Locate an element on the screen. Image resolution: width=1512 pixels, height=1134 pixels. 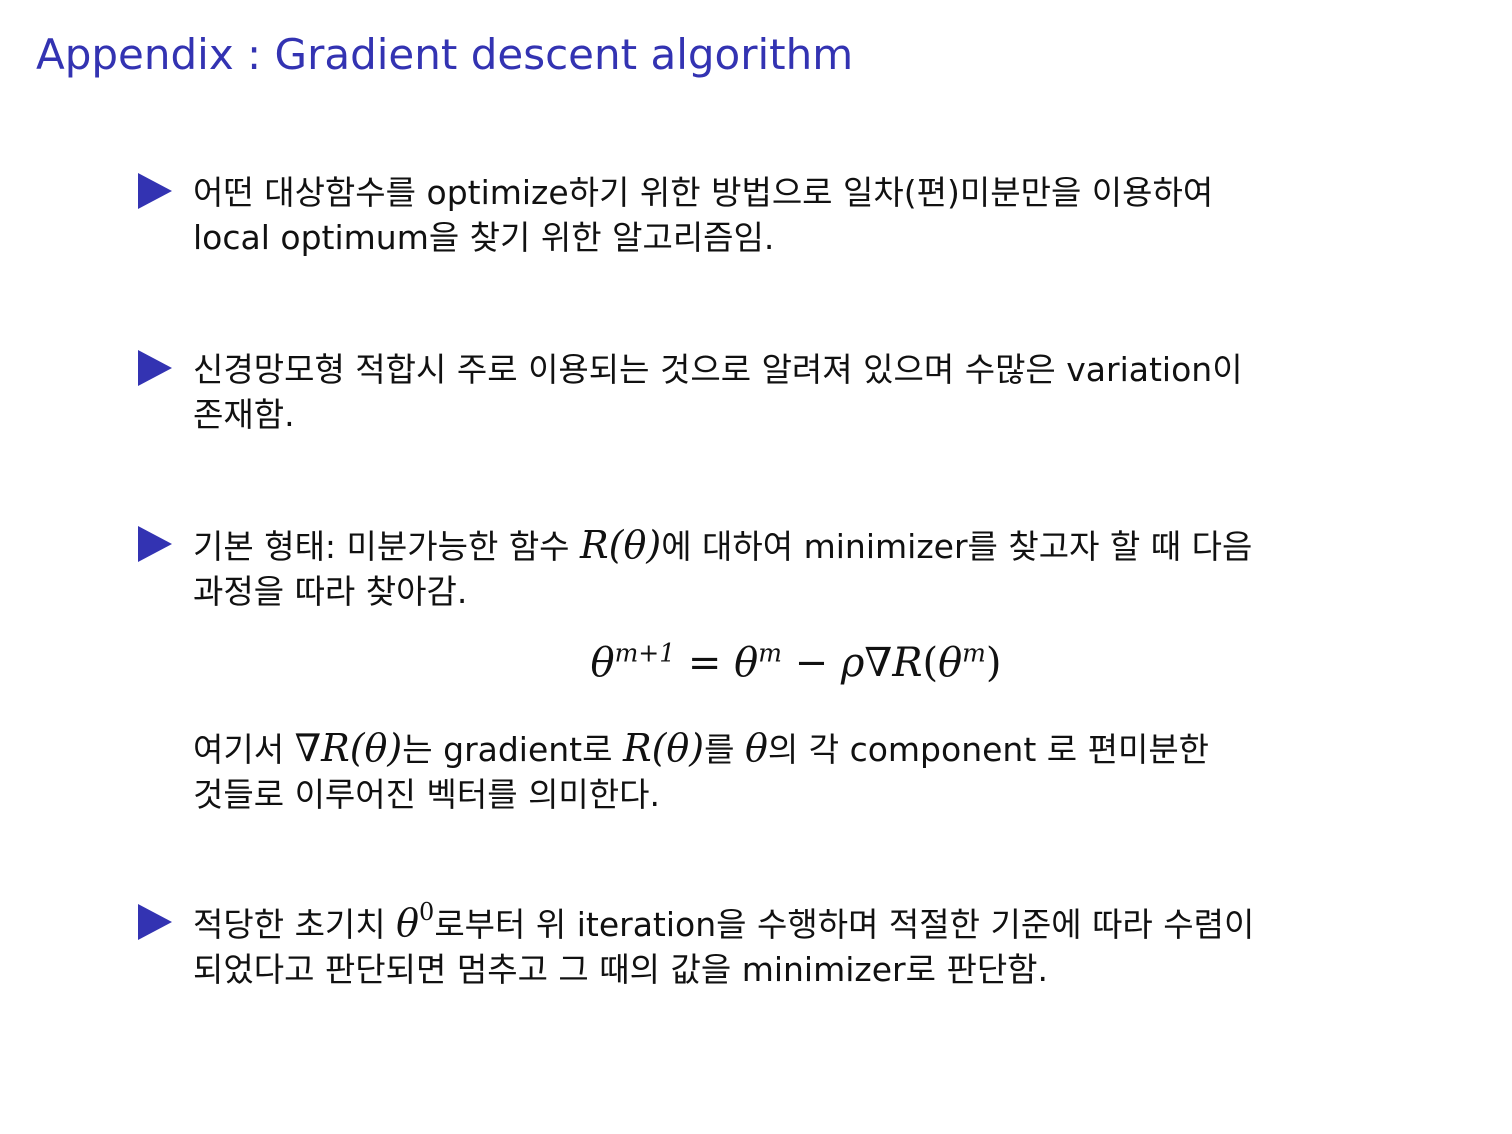
bullet-4-text-b: 로부터 위 iteration을 수행하며 적절한 기준에 따라 수렴이 is located at coordinates (844, 924).